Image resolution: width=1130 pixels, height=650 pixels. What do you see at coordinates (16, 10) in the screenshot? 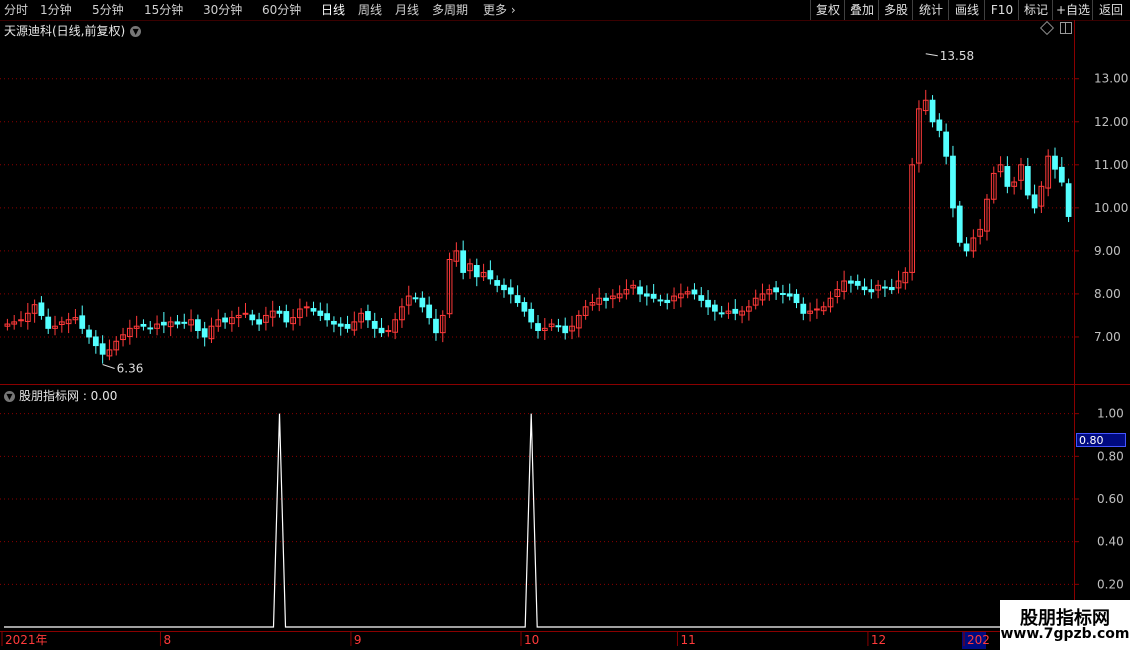
I see `period-tab-fenshi: 分时` at bounding box center [16, 10].